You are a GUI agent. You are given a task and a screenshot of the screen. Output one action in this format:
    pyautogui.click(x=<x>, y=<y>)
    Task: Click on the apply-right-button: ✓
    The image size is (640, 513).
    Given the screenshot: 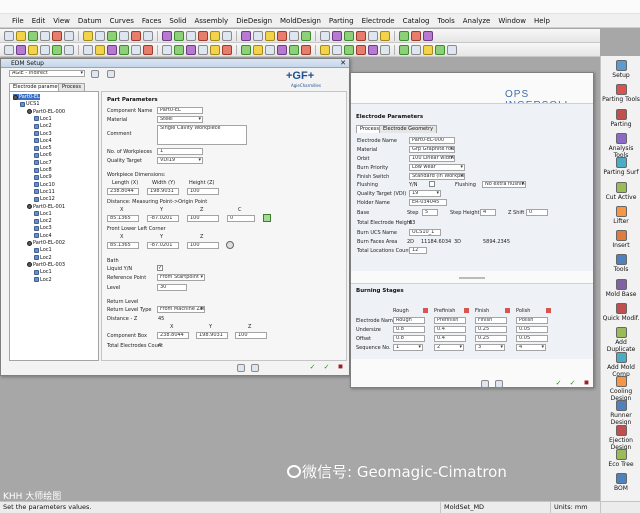 What is the action you would take?
    pyautogui.click(x=572, y=383)
    